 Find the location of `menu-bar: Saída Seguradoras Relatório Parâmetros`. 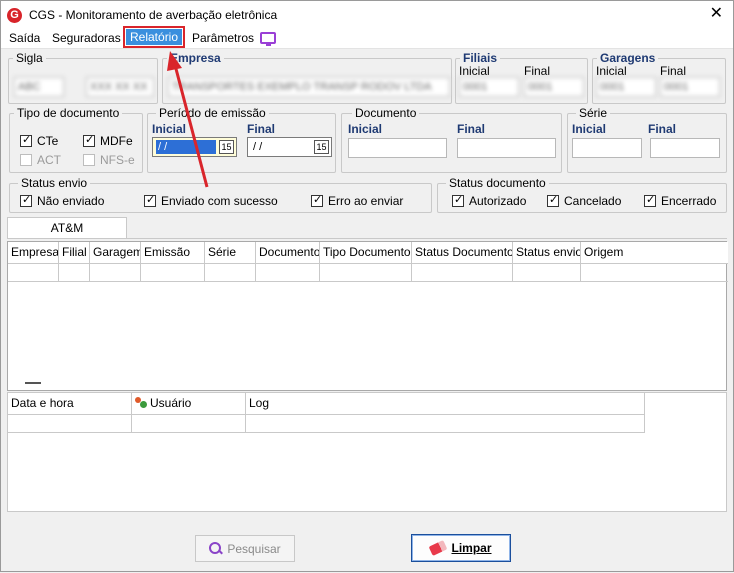

menu-bar: Saída Seguradoras Relatório Parâmetros is located at coordinates (367, 37).